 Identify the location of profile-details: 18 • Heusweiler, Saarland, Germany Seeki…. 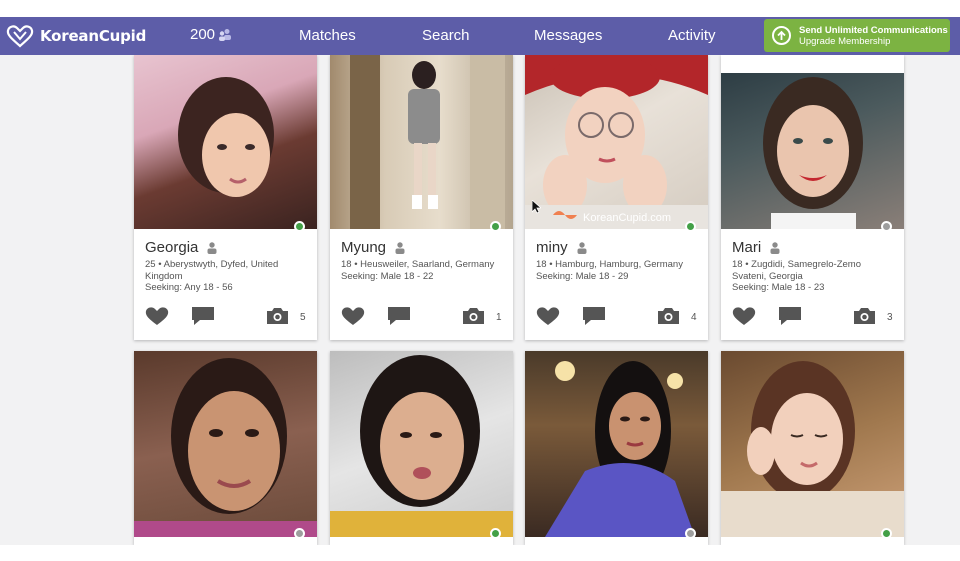
(423, 270).